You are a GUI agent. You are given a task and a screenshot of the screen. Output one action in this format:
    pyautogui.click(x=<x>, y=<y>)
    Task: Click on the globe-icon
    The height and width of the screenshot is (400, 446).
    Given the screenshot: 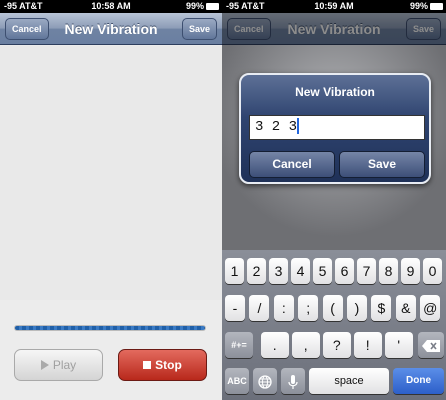 What is the action you would take?
    pyautogui.click(x=265, y=382)
    